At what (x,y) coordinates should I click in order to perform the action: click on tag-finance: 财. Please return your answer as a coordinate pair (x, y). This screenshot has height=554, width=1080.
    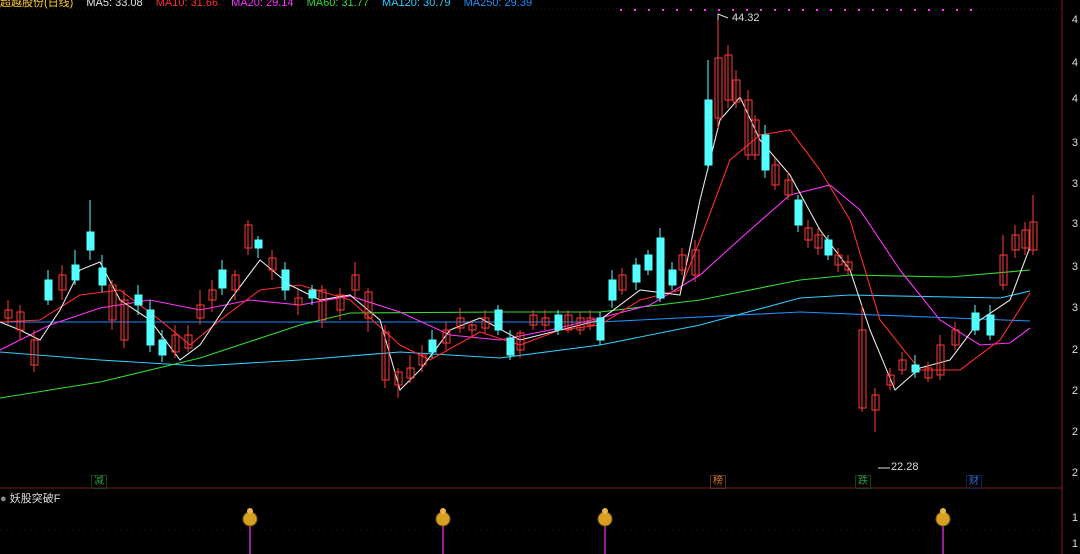
    Looking at the image, I should click on (974, 482).